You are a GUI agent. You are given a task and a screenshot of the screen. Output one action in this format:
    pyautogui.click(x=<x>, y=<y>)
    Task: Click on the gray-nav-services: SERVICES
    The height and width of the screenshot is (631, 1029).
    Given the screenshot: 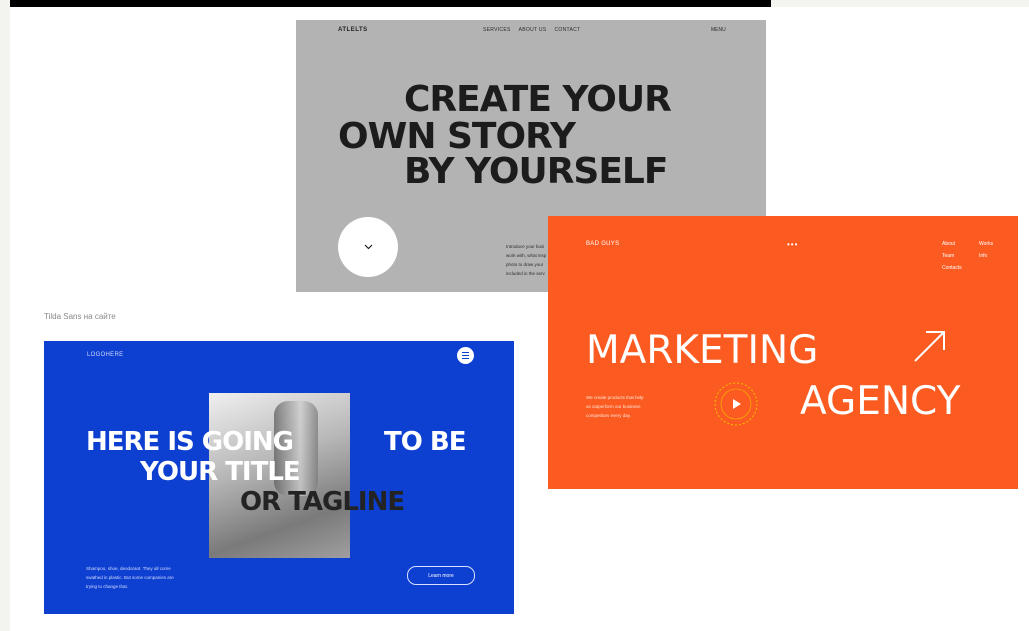 What is the action you would take?
    pyautogui.click(x=497, y=30)
    